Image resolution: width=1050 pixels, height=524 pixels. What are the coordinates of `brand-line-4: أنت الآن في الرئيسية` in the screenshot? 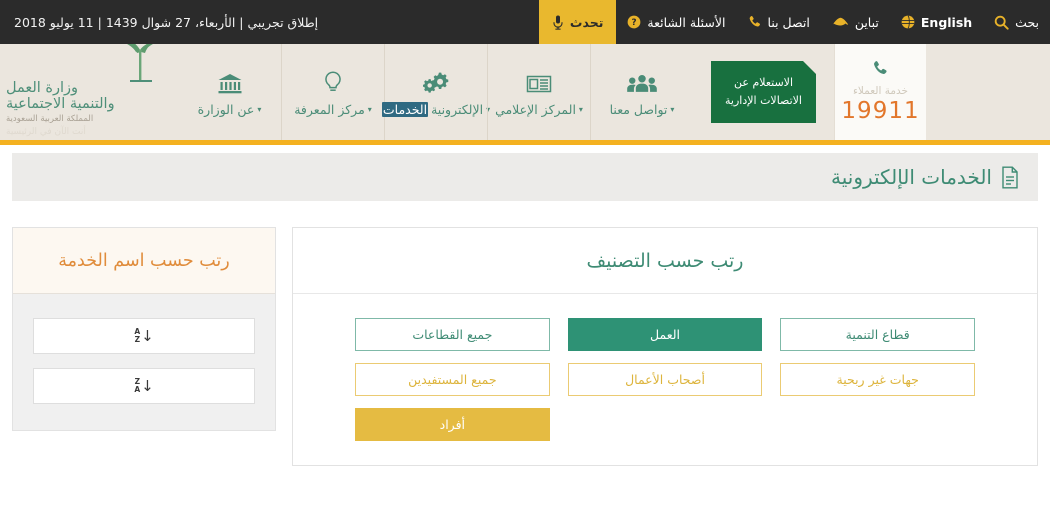 It's located at (46, 131).